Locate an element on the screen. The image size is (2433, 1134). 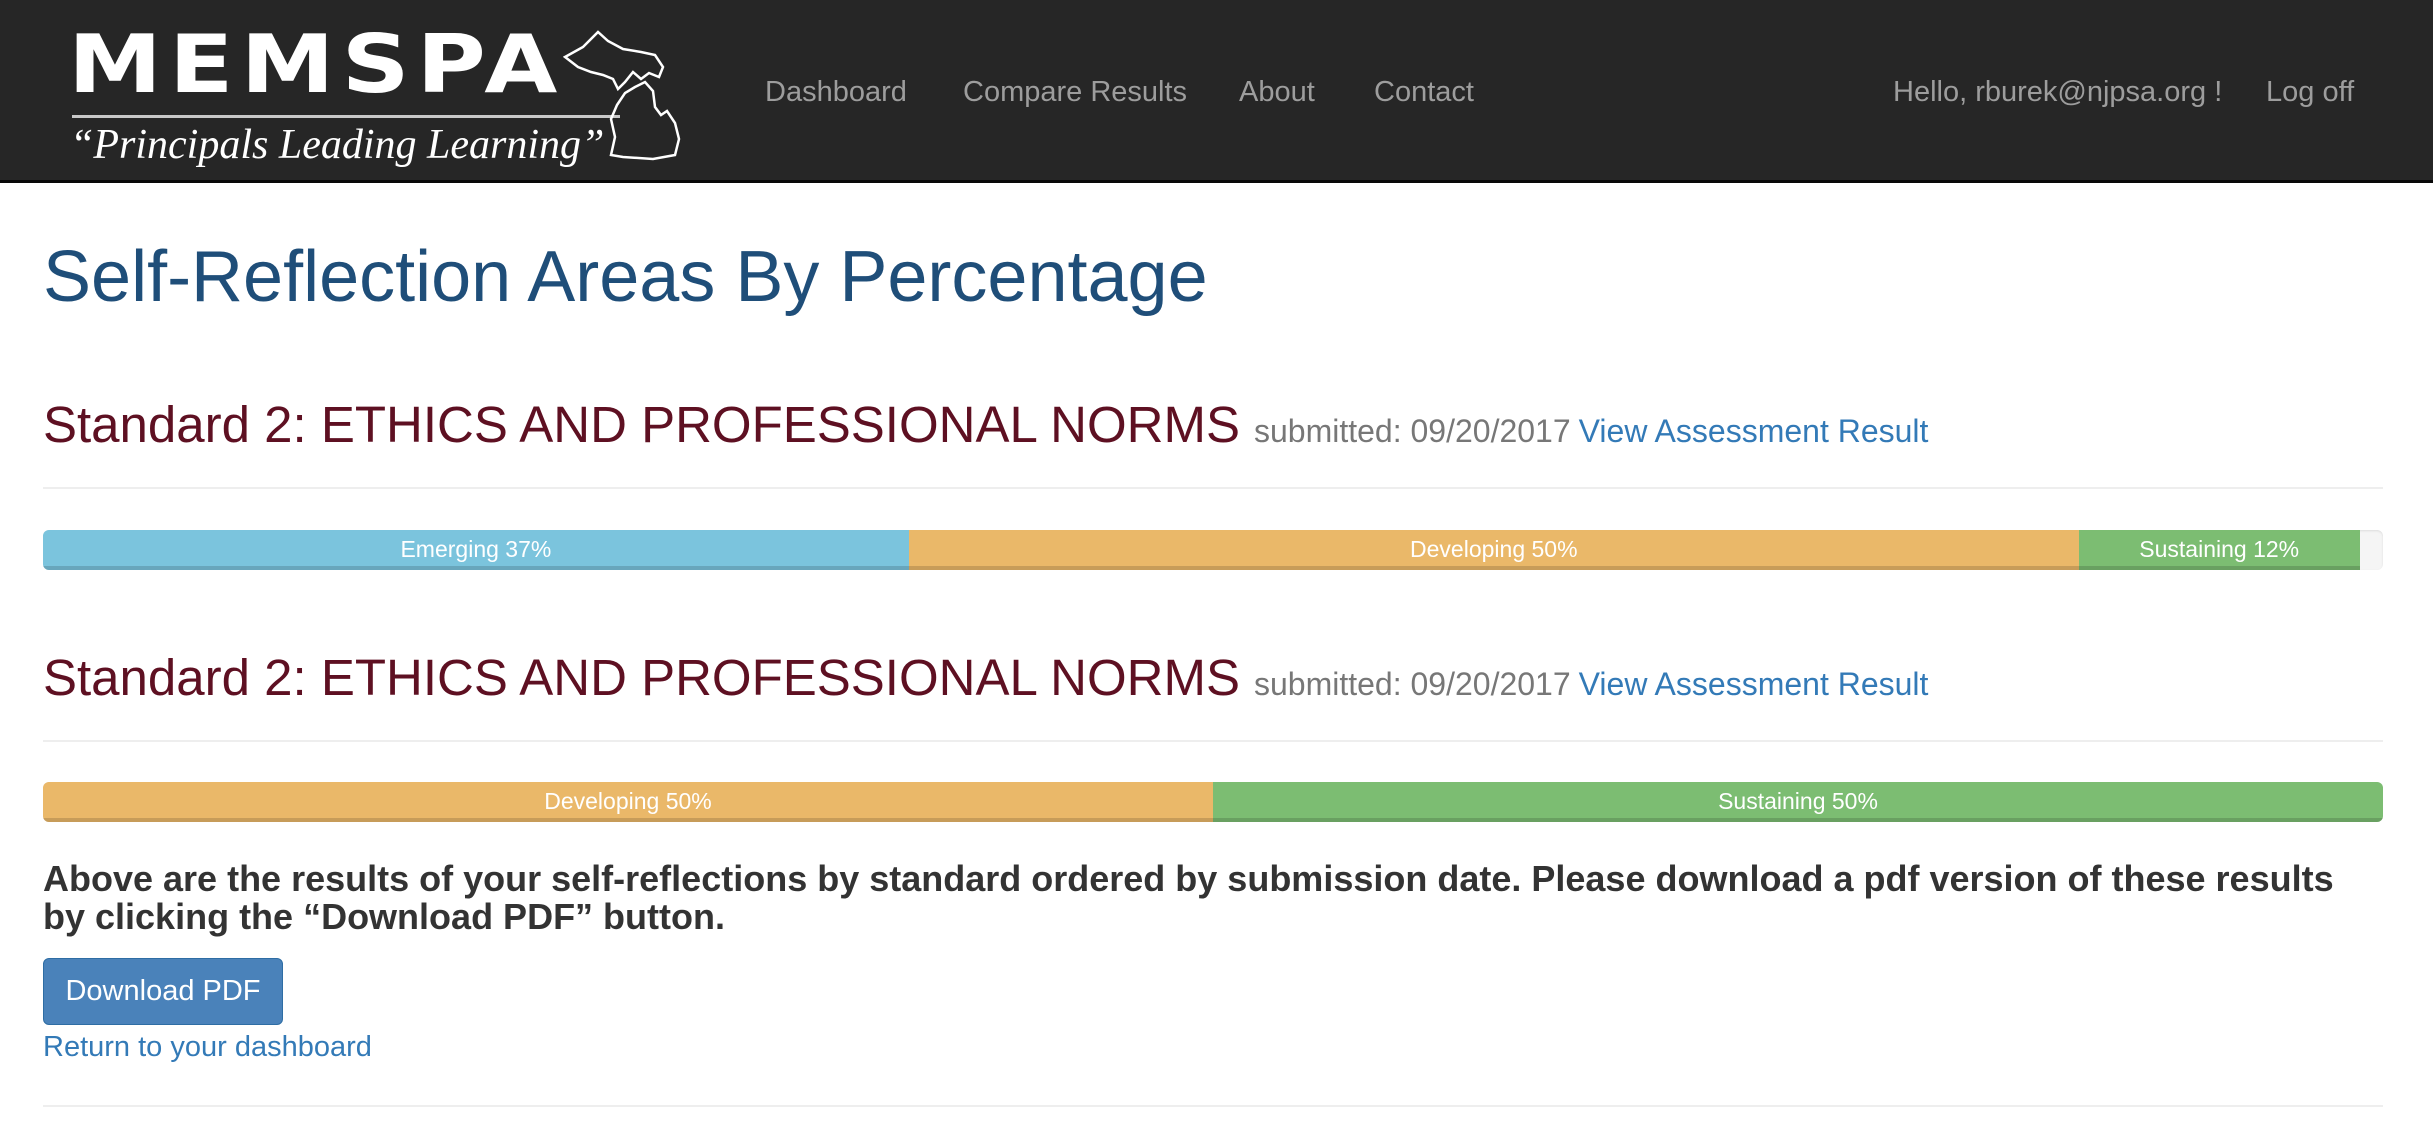
nav-contact: Contact is located at coordinates (1424, 92).